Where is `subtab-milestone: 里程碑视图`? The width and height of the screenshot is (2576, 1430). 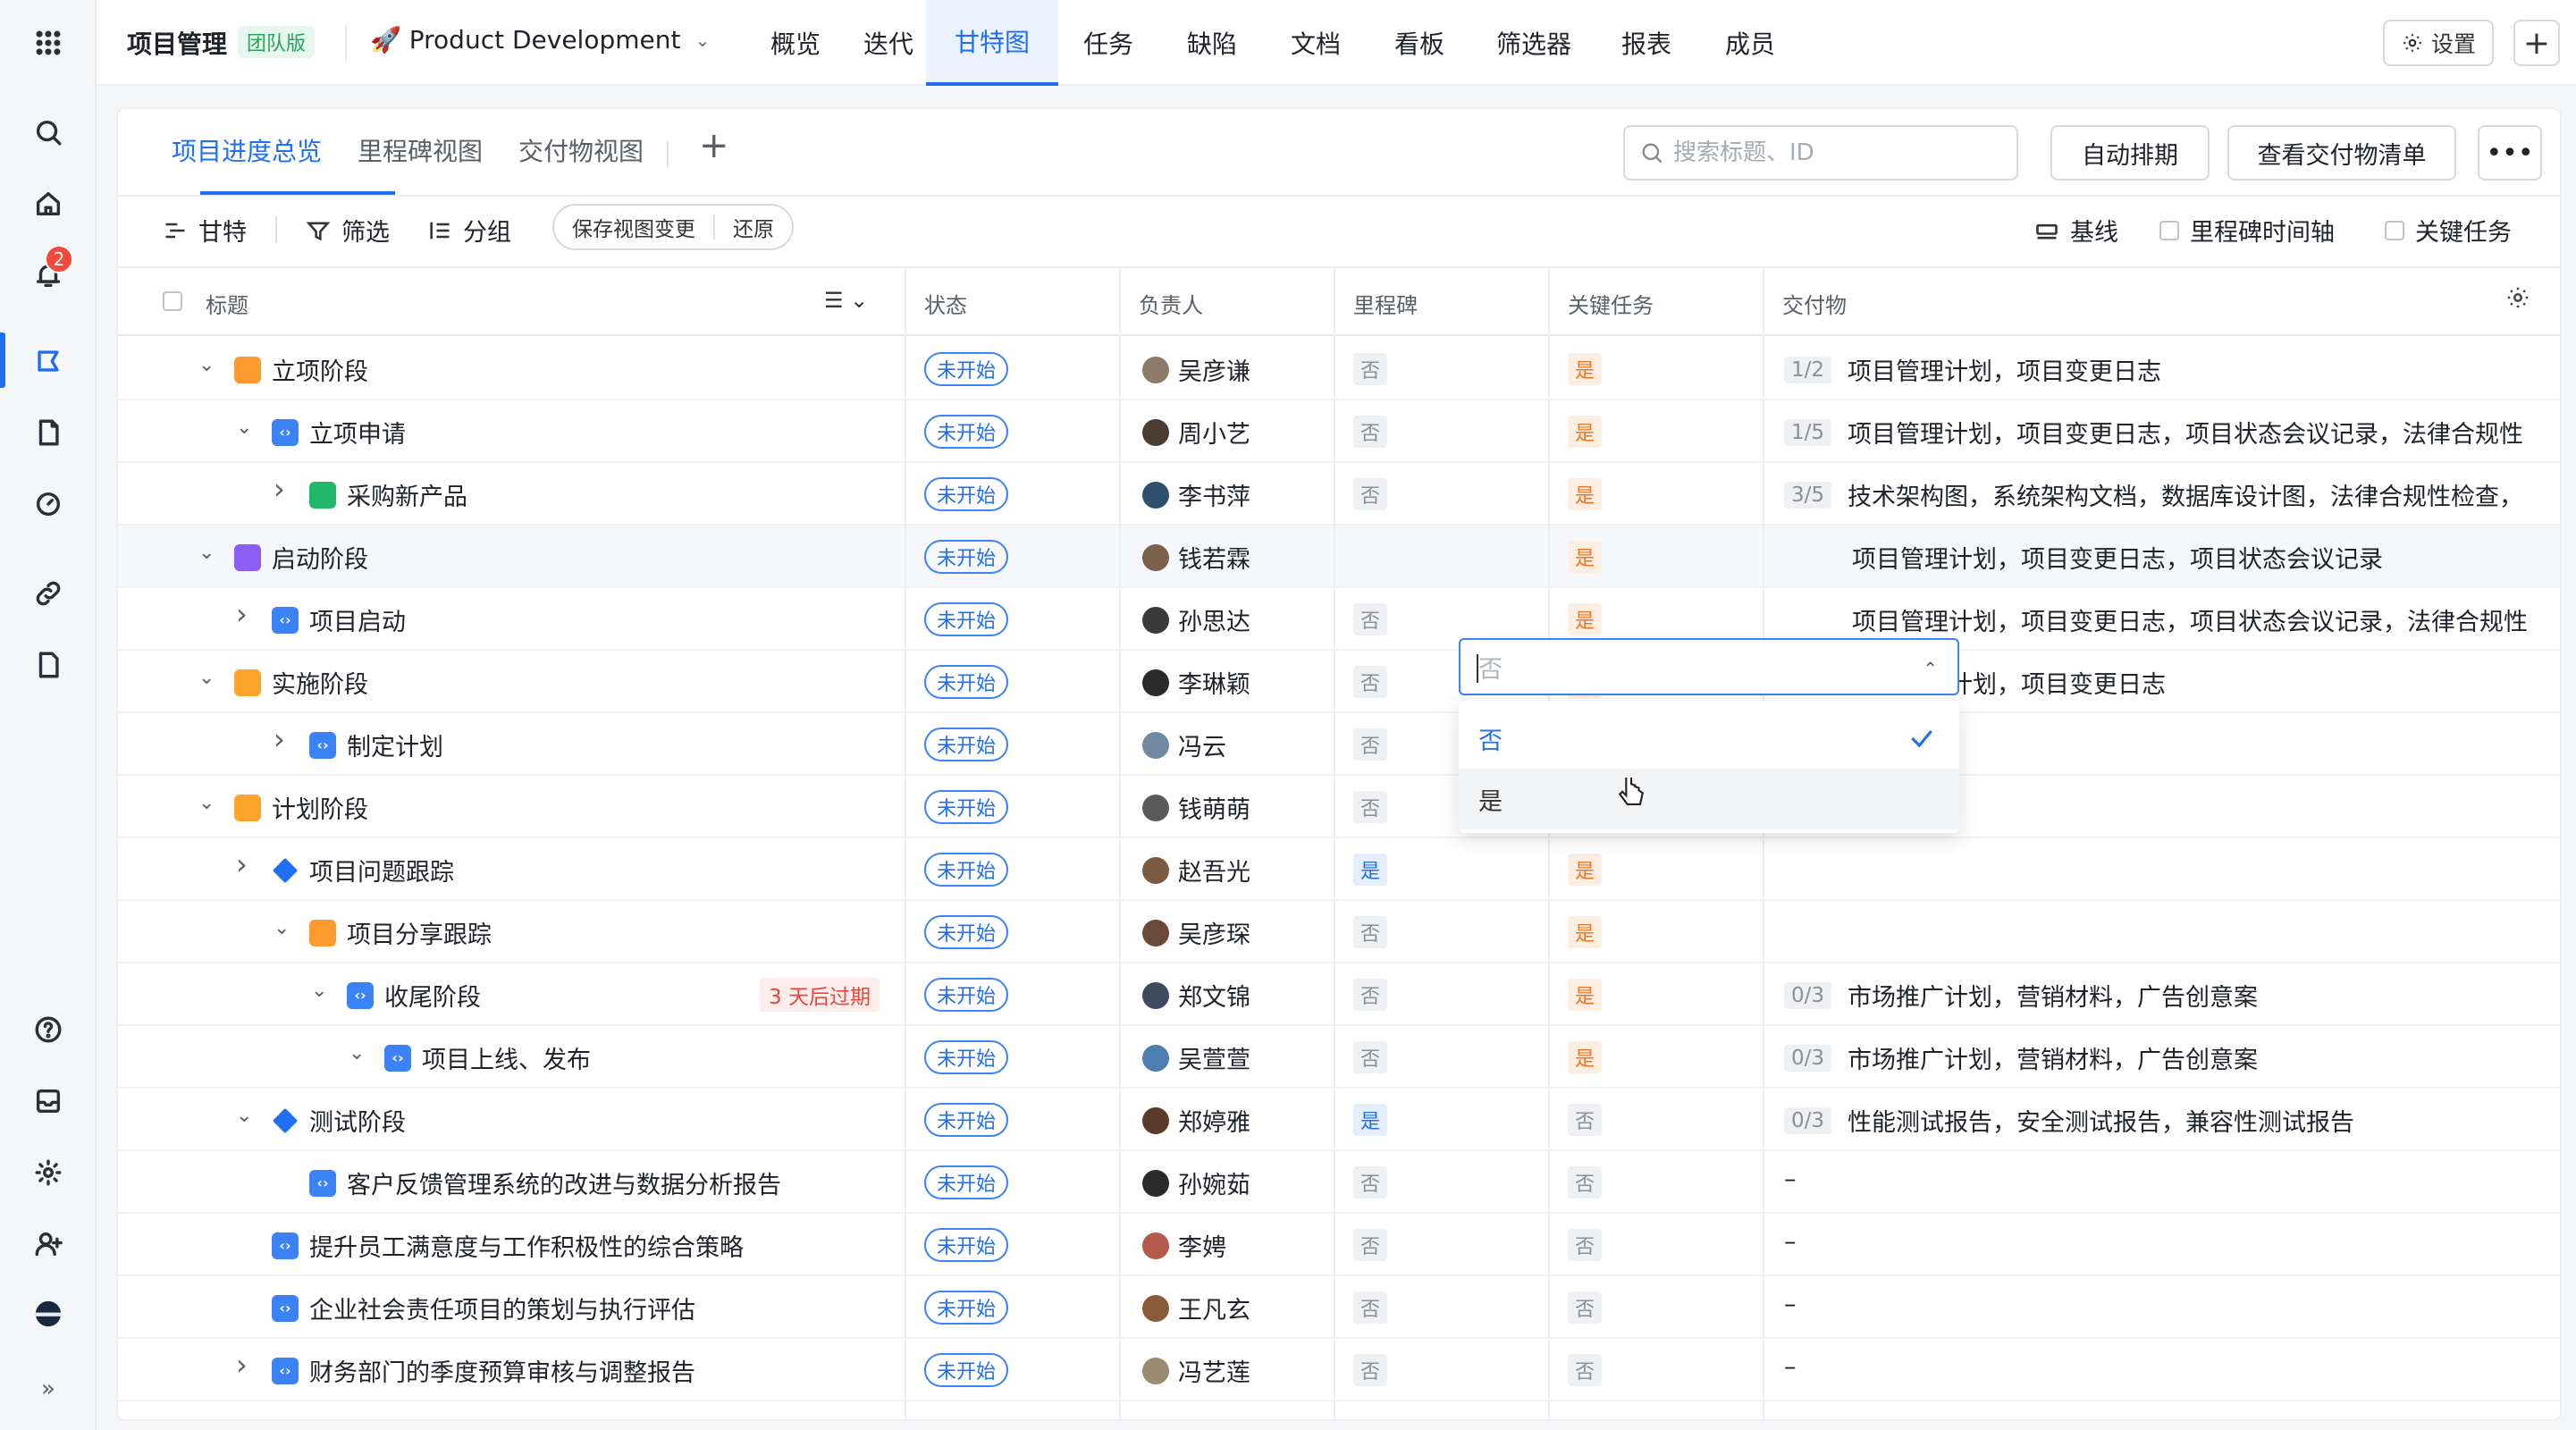
subtab-milestone: 里程碑视图 is located at coordinates (421, 150).